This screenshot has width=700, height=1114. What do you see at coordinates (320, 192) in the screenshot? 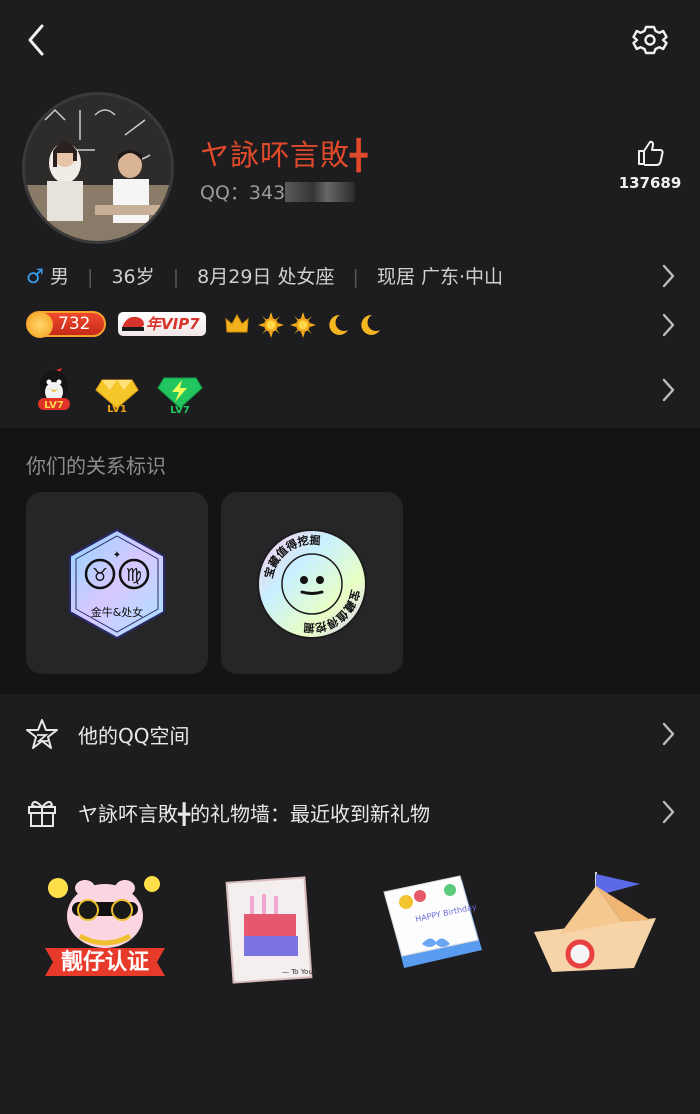
I see `qq-number-mask` at bounding box center [320, 192].